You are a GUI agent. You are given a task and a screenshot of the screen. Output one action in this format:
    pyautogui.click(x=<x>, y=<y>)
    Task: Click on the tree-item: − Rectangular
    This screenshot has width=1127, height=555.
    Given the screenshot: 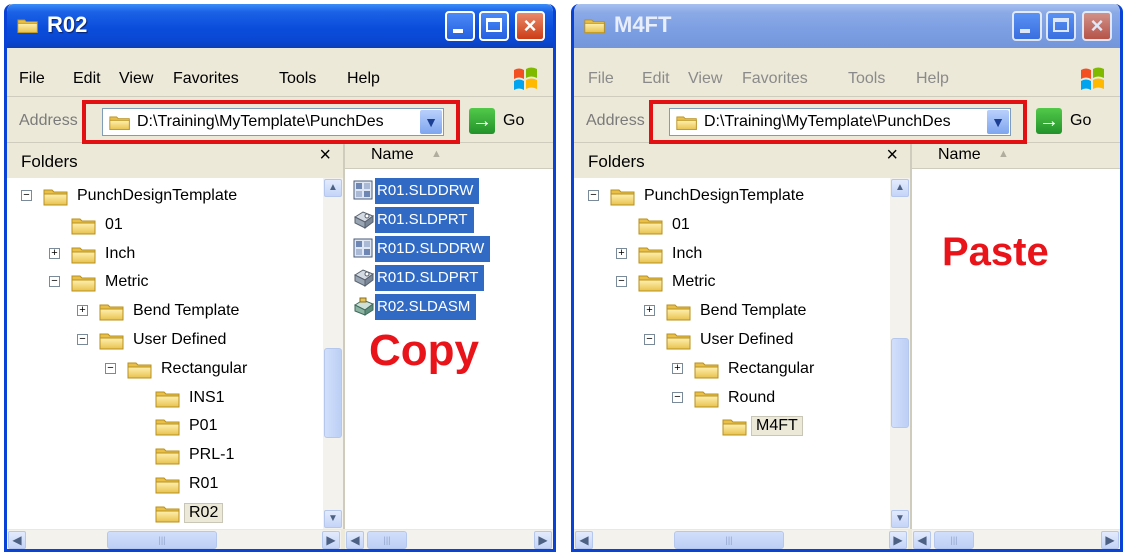 What is the action you would take?
    pyautogui.click(x=214, y=370)
    